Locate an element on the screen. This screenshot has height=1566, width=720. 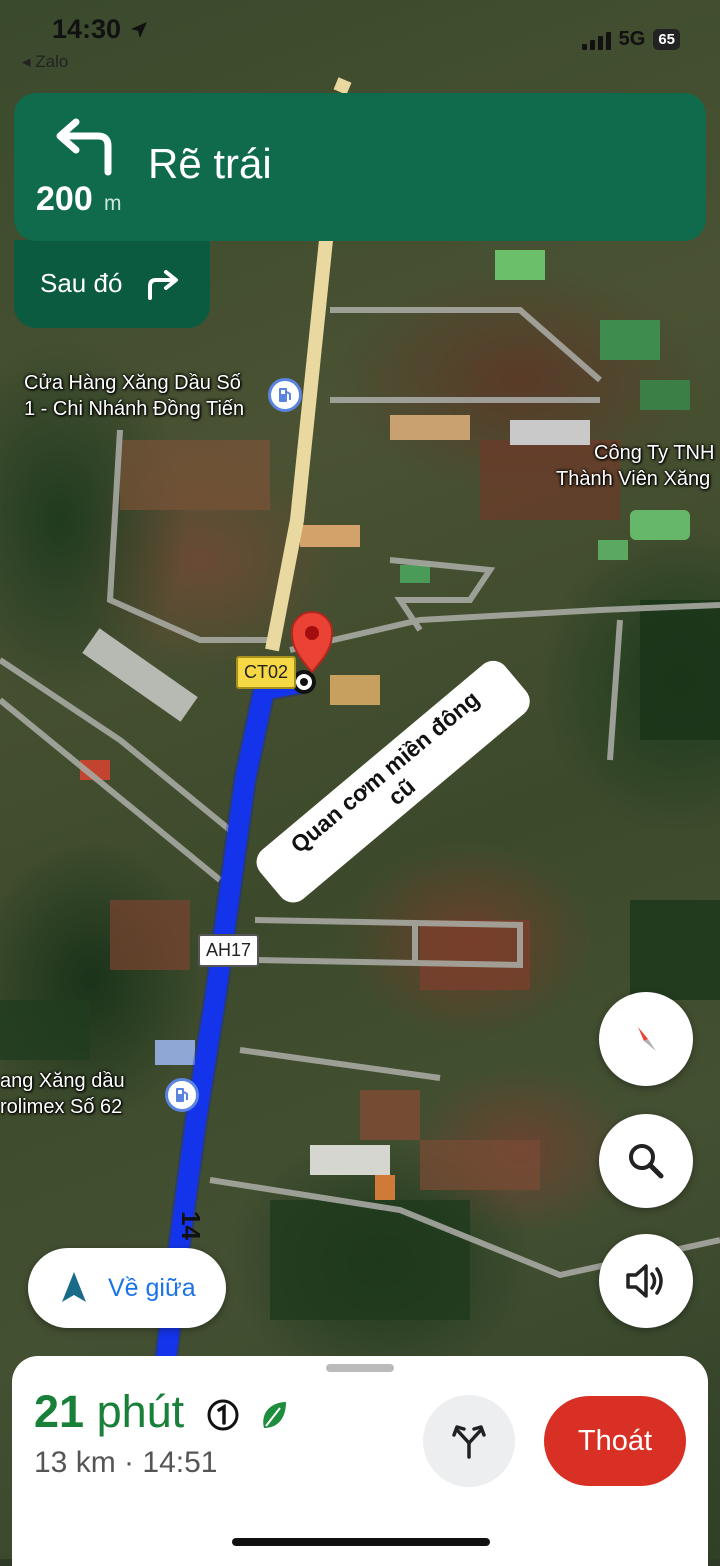
speaker-icon is located at coordinates (644, 1281).